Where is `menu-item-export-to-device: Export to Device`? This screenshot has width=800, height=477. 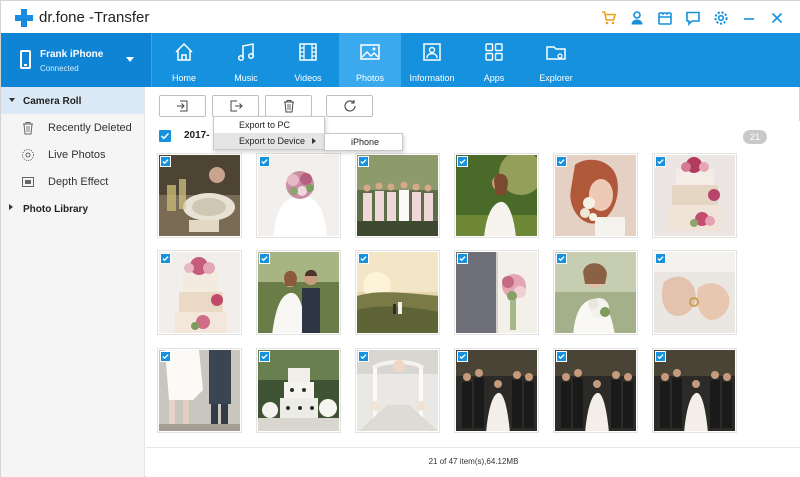
menu-item-export-to-device: Export to Device is located at coordinates (269, 141).